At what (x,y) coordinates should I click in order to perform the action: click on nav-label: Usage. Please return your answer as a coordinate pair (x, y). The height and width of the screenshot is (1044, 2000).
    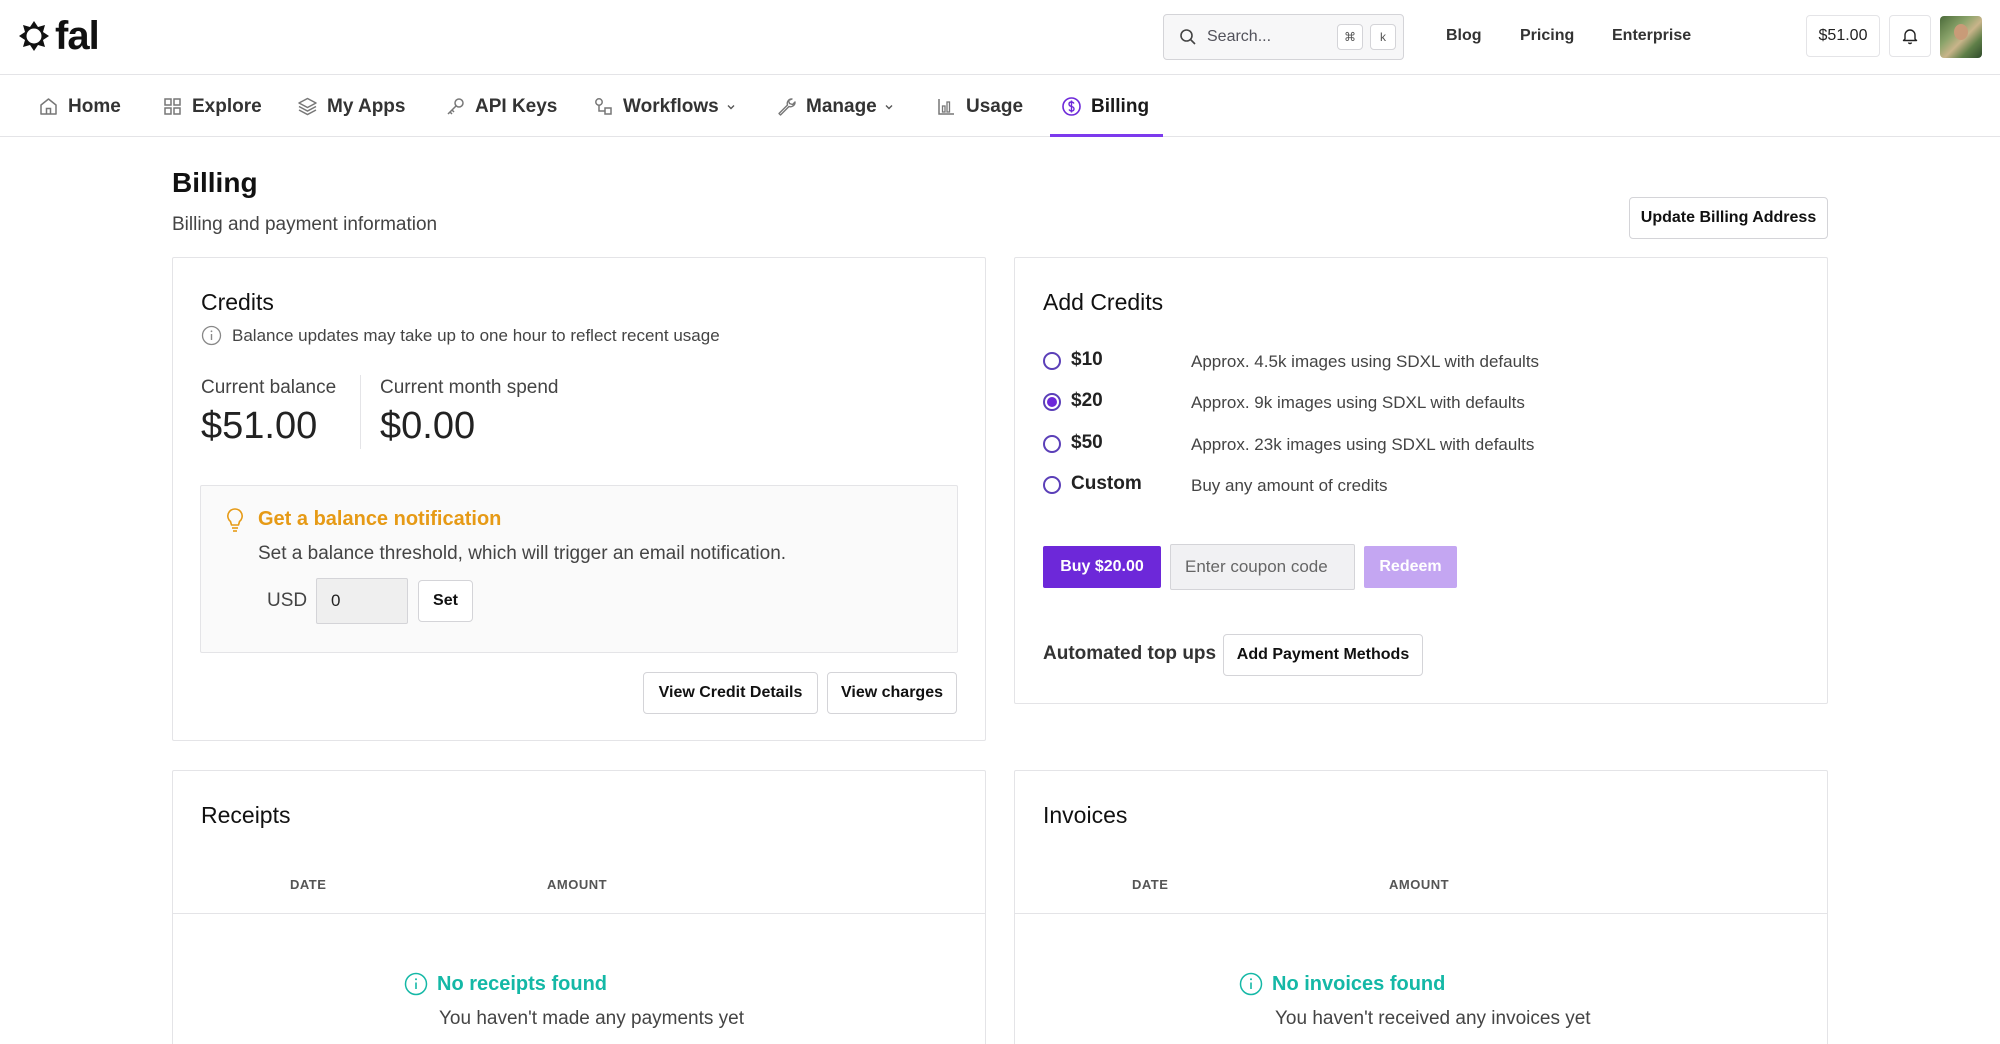
    Looking at the image, I should click on (995, 106).